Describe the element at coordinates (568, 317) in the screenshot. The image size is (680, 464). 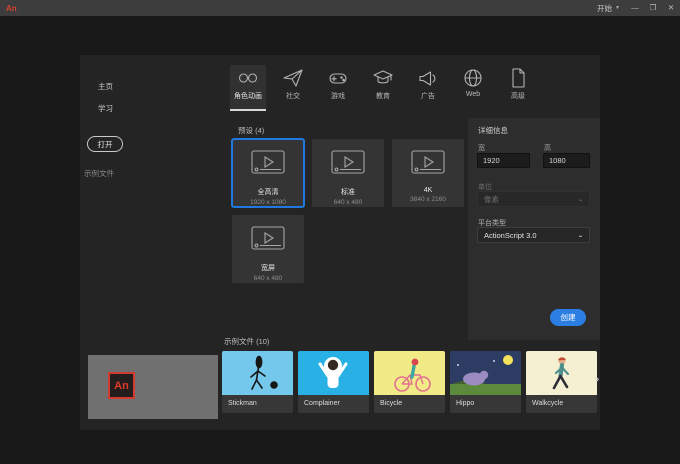
I see `create-button: 创建` at that location.